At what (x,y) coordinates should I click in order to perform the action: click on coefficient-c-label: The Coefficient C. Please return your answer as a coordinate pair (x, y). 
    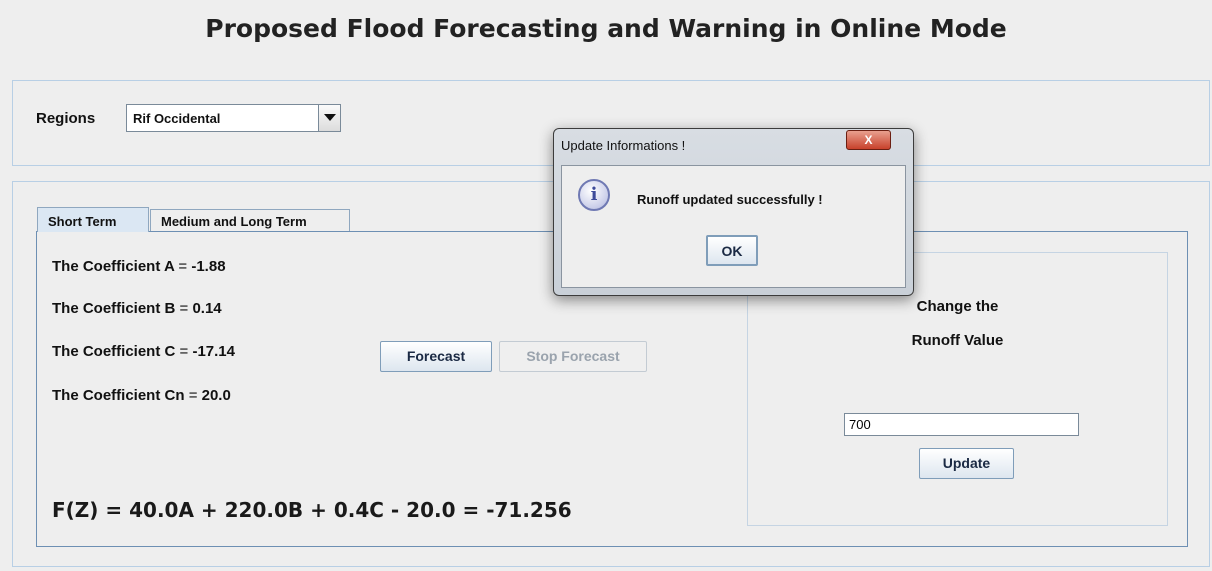
    Looking at the image, I should click on (114, 351).